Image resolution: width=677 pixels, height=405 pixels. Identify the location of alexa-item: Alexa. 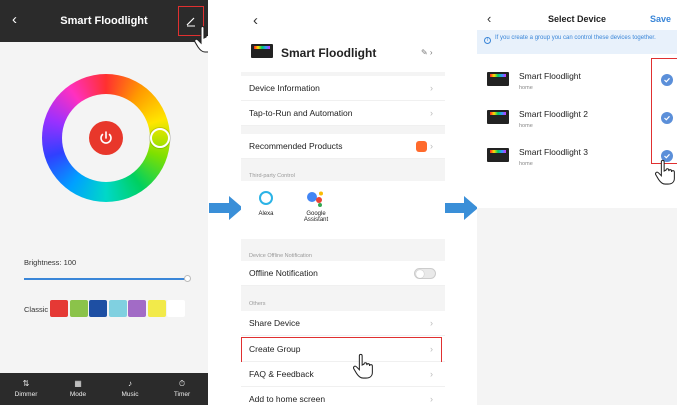
(266, 204).